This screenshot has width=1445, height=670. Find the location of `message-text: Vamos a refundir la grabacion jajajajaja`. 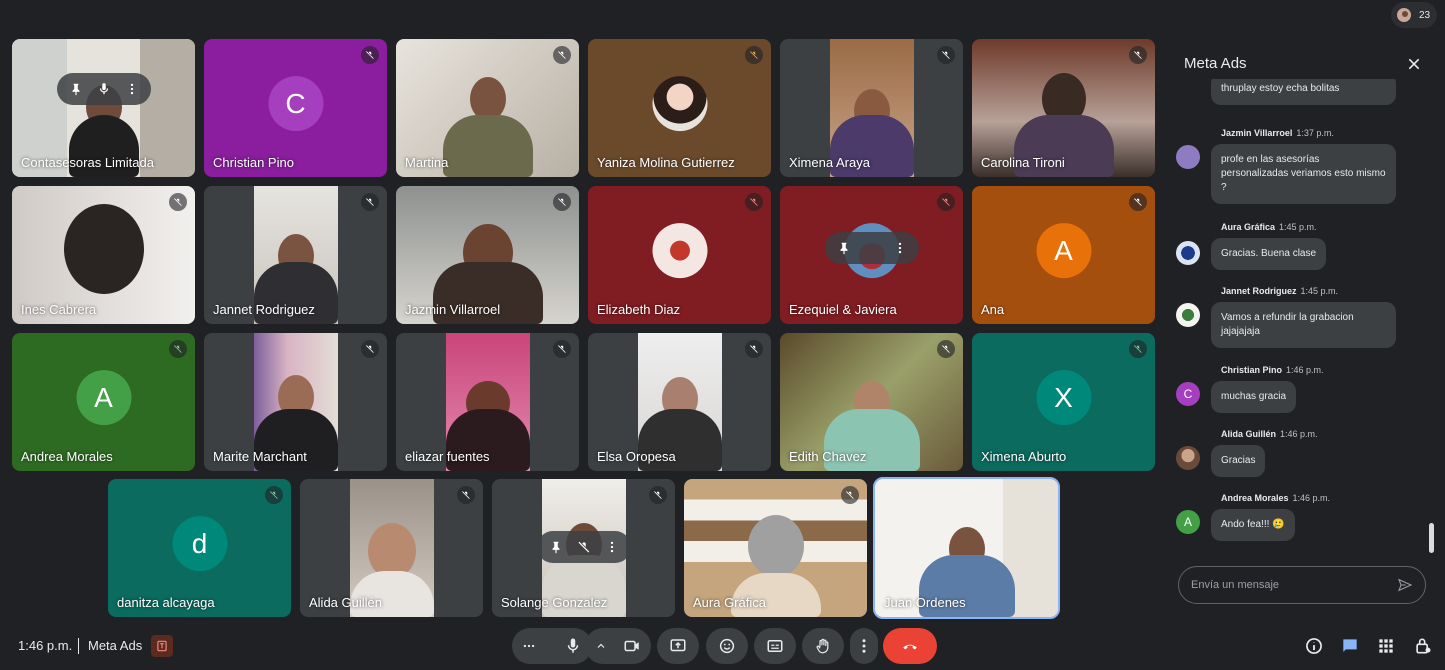

message-text: Vamos a refundir la grabacion jajajajaja is located at coordinates (1303, 325).